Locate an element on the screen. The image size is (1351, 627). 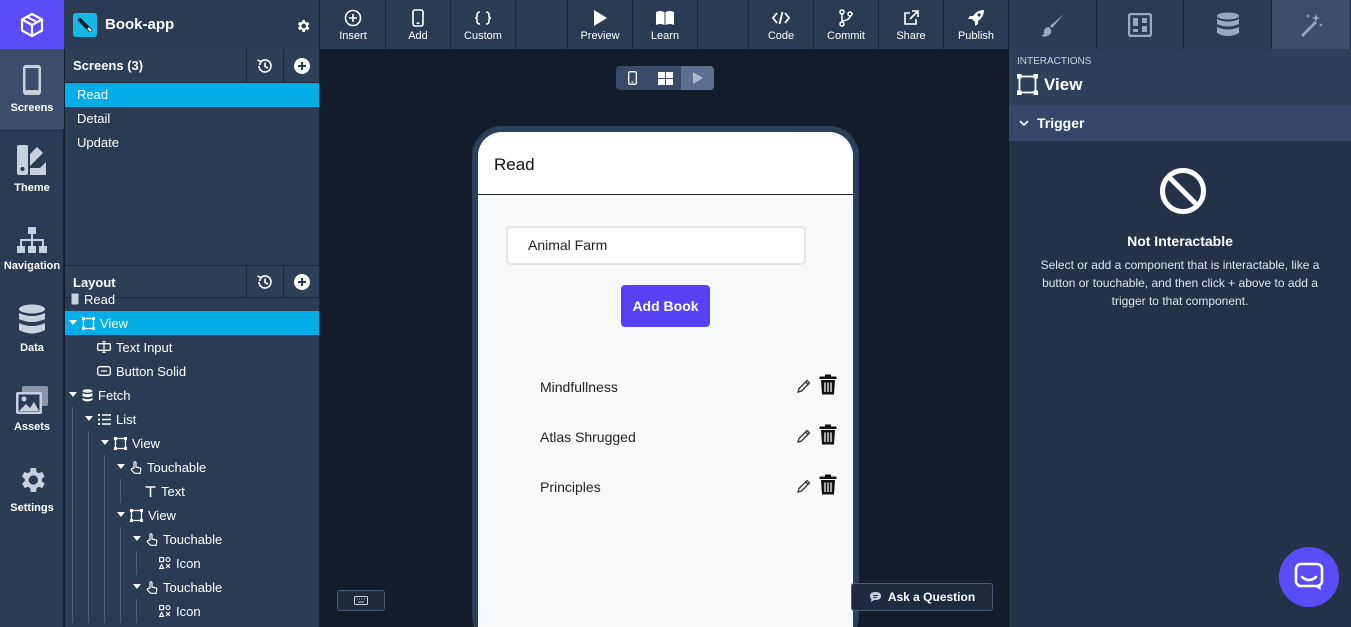
app-title-bar: Book-app is located at coordinates (192, 24).